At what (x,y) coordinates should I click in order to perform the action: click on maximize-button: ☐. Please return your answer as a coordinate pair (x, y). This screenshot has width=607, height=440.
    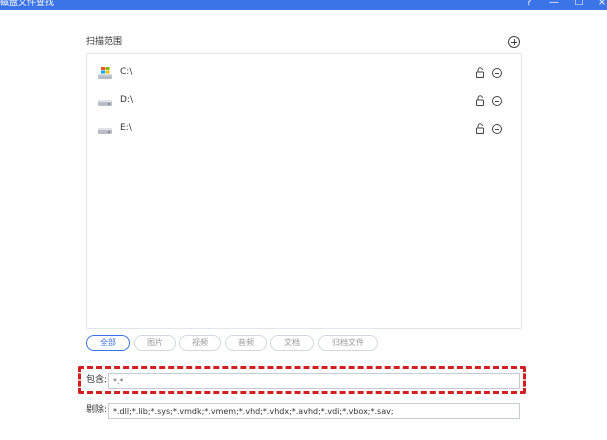
    Looking at the image, I should click on (579, 4).